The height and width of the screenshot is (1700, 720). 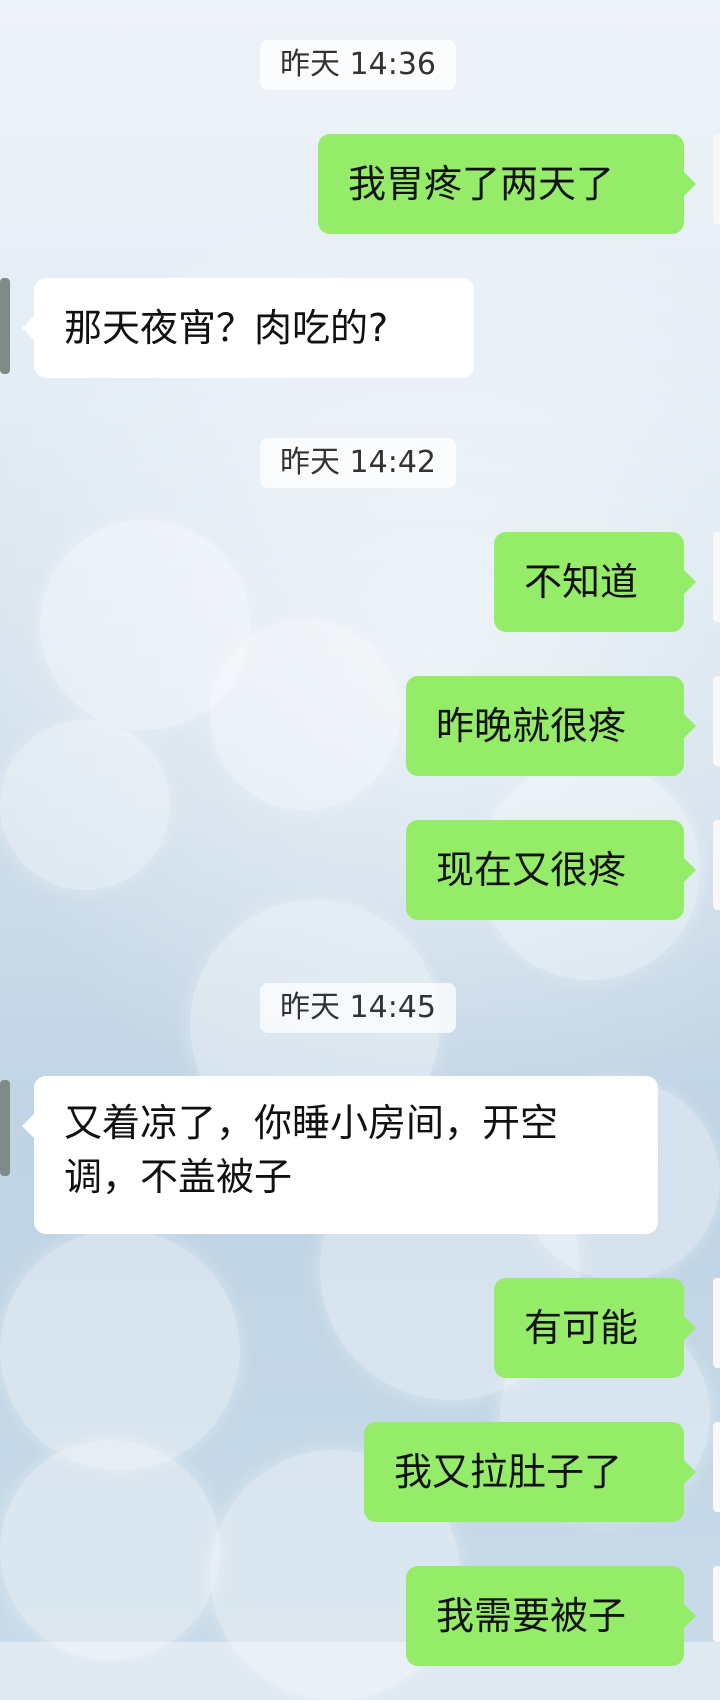 What do you see at coordinates (358, 65) in the screenshot?
I see `timestamp: 昨天 14:36` at bounding box center [358, 65].